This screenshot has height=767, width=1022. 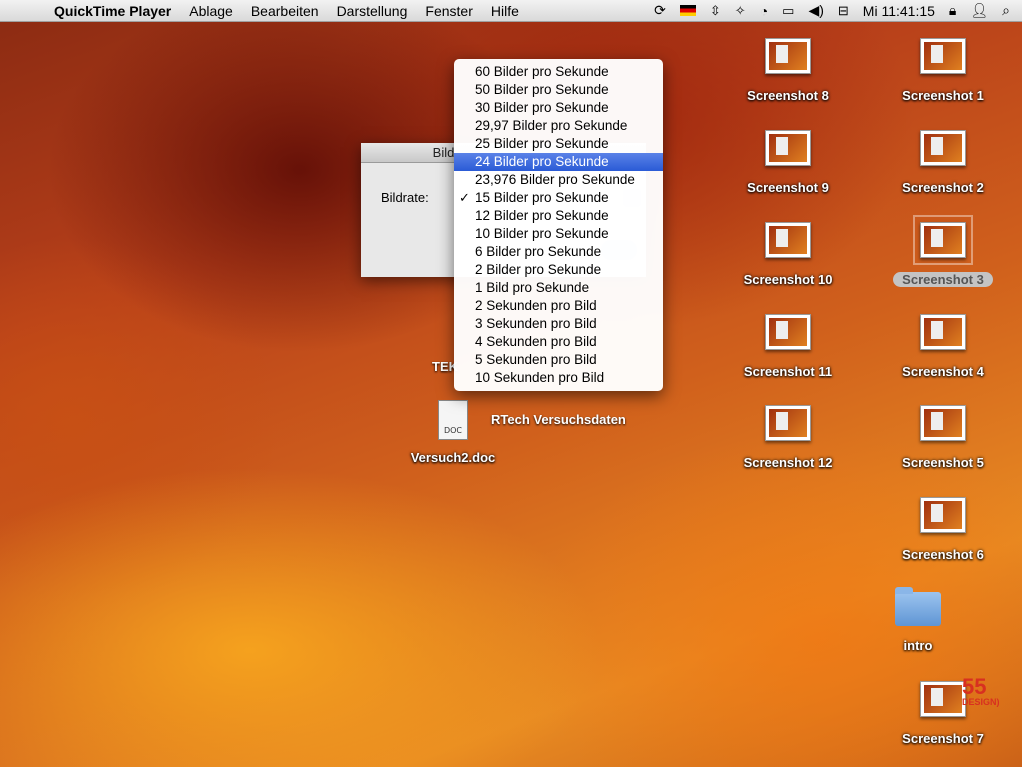 What do you see at coordinates (540, 377) in the screenshot?
I see `framerate-option-label: 10 Sekunden pro Bild` at bounding box center [540, 377].